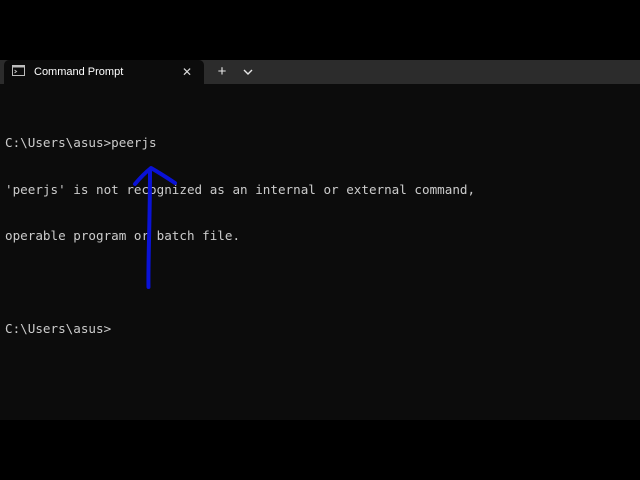 The width and height of the screenshot is (640, 480). What do you see at coordinates (123, 235) in the screenshot?
I see `console-line: operable program or batch file.` at bounding box center [123, 235].